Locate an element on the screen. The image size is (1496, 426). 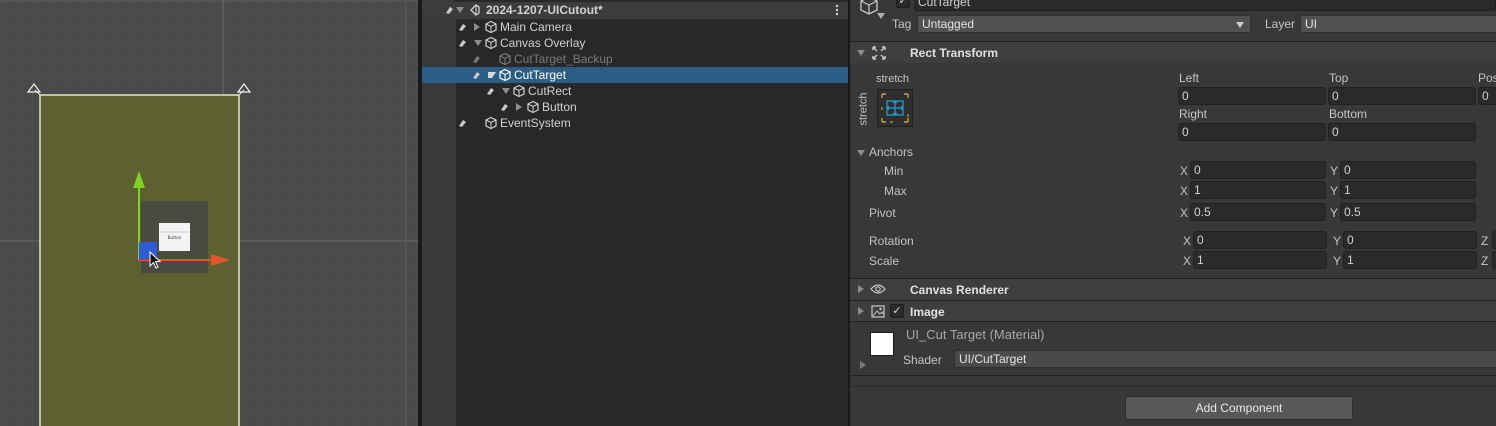
pivot-label: Pivot is located at coordinates (882, 213).